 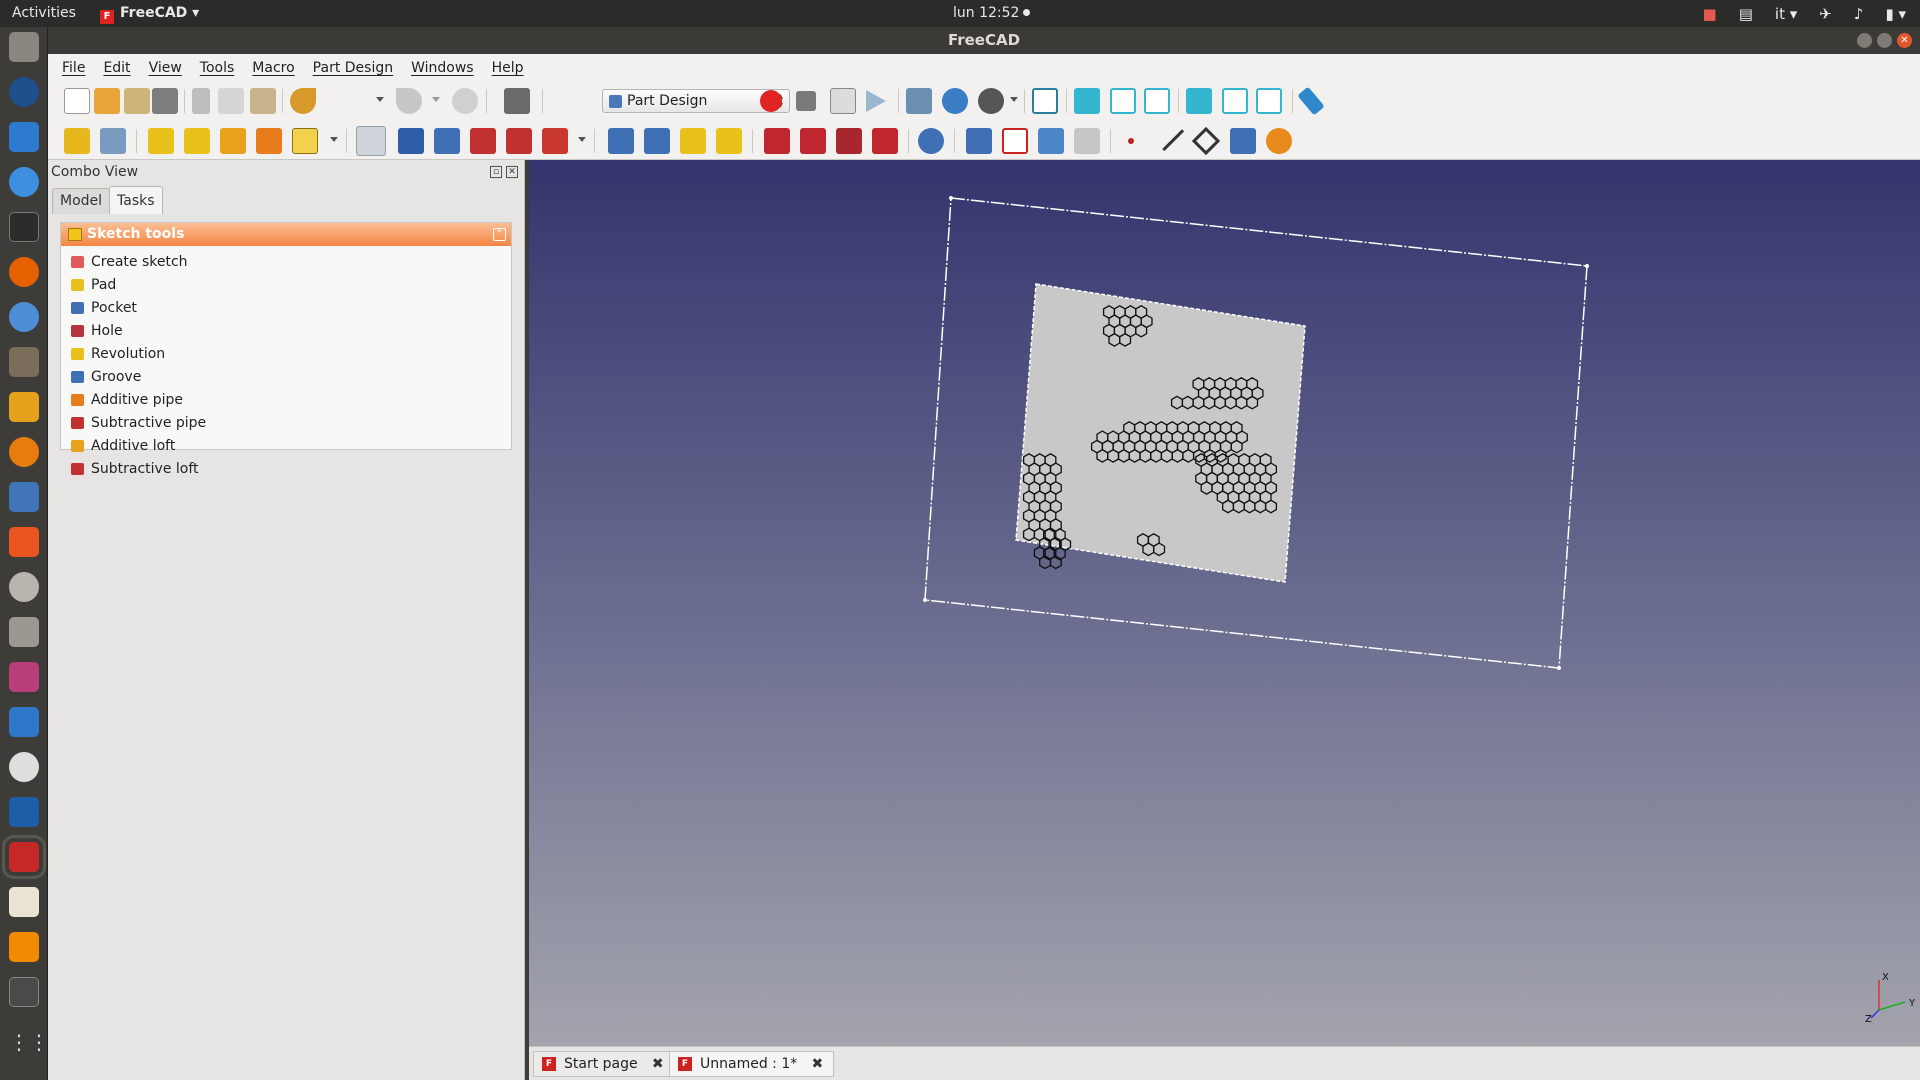 What do you see at coordinates (24, 92) in the screenshot?
I see `thunderbird-icon` at bounding box center [24, 92].